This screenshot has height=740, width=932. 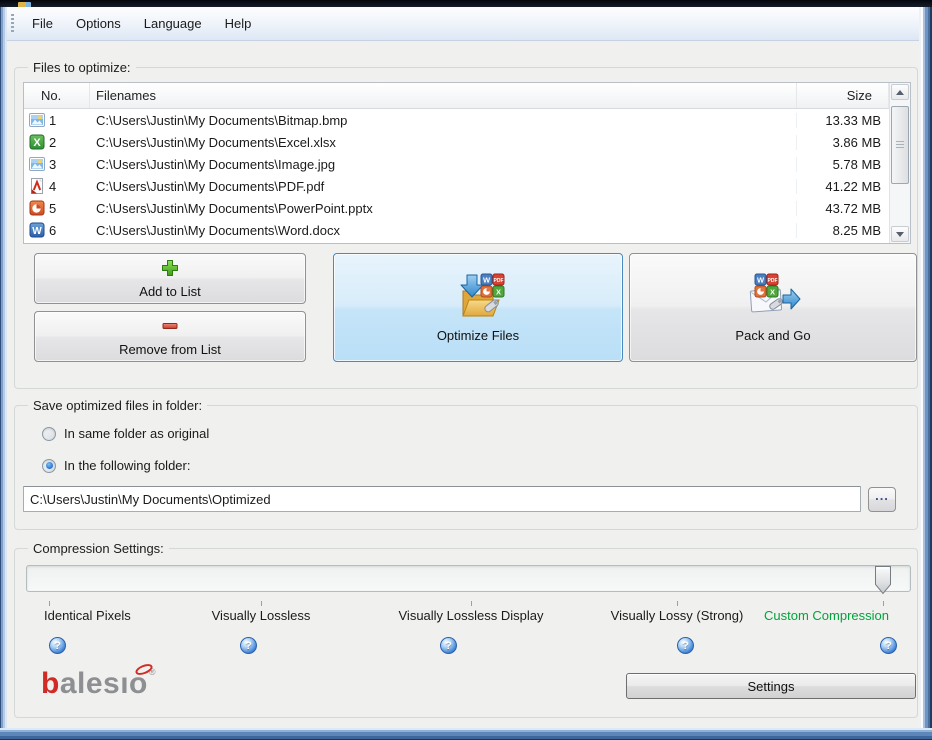 I want to click on scroll-up-button, so click(x=900, y=92).